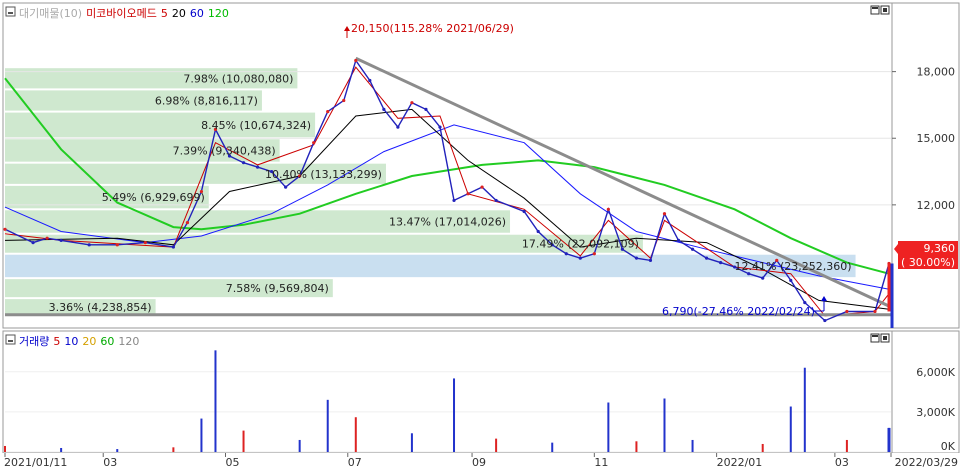 Image resolution: width=961 pixels, height=472 pixels. I want to click on date-tick-label-7: 03, so click(842, 462).